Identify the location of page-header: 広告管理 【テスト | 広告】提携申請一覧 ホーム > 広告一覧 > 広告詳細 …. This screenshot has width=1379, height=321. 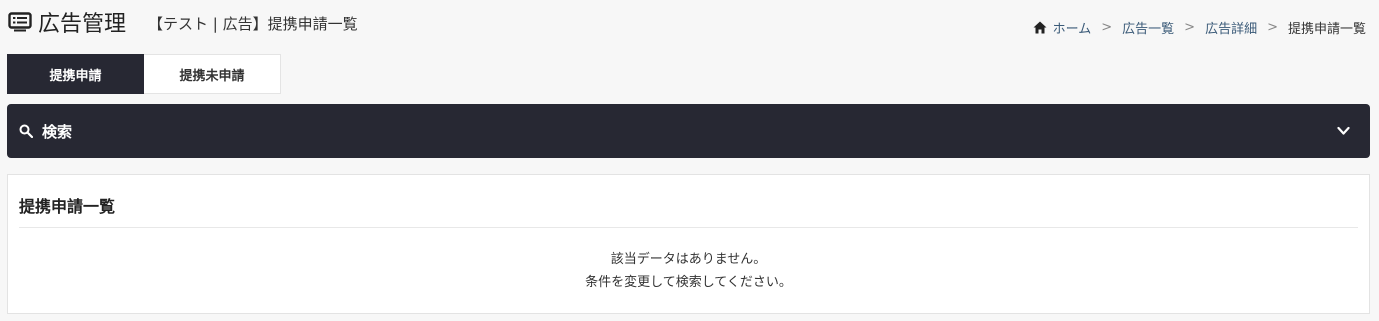
(689, 24).